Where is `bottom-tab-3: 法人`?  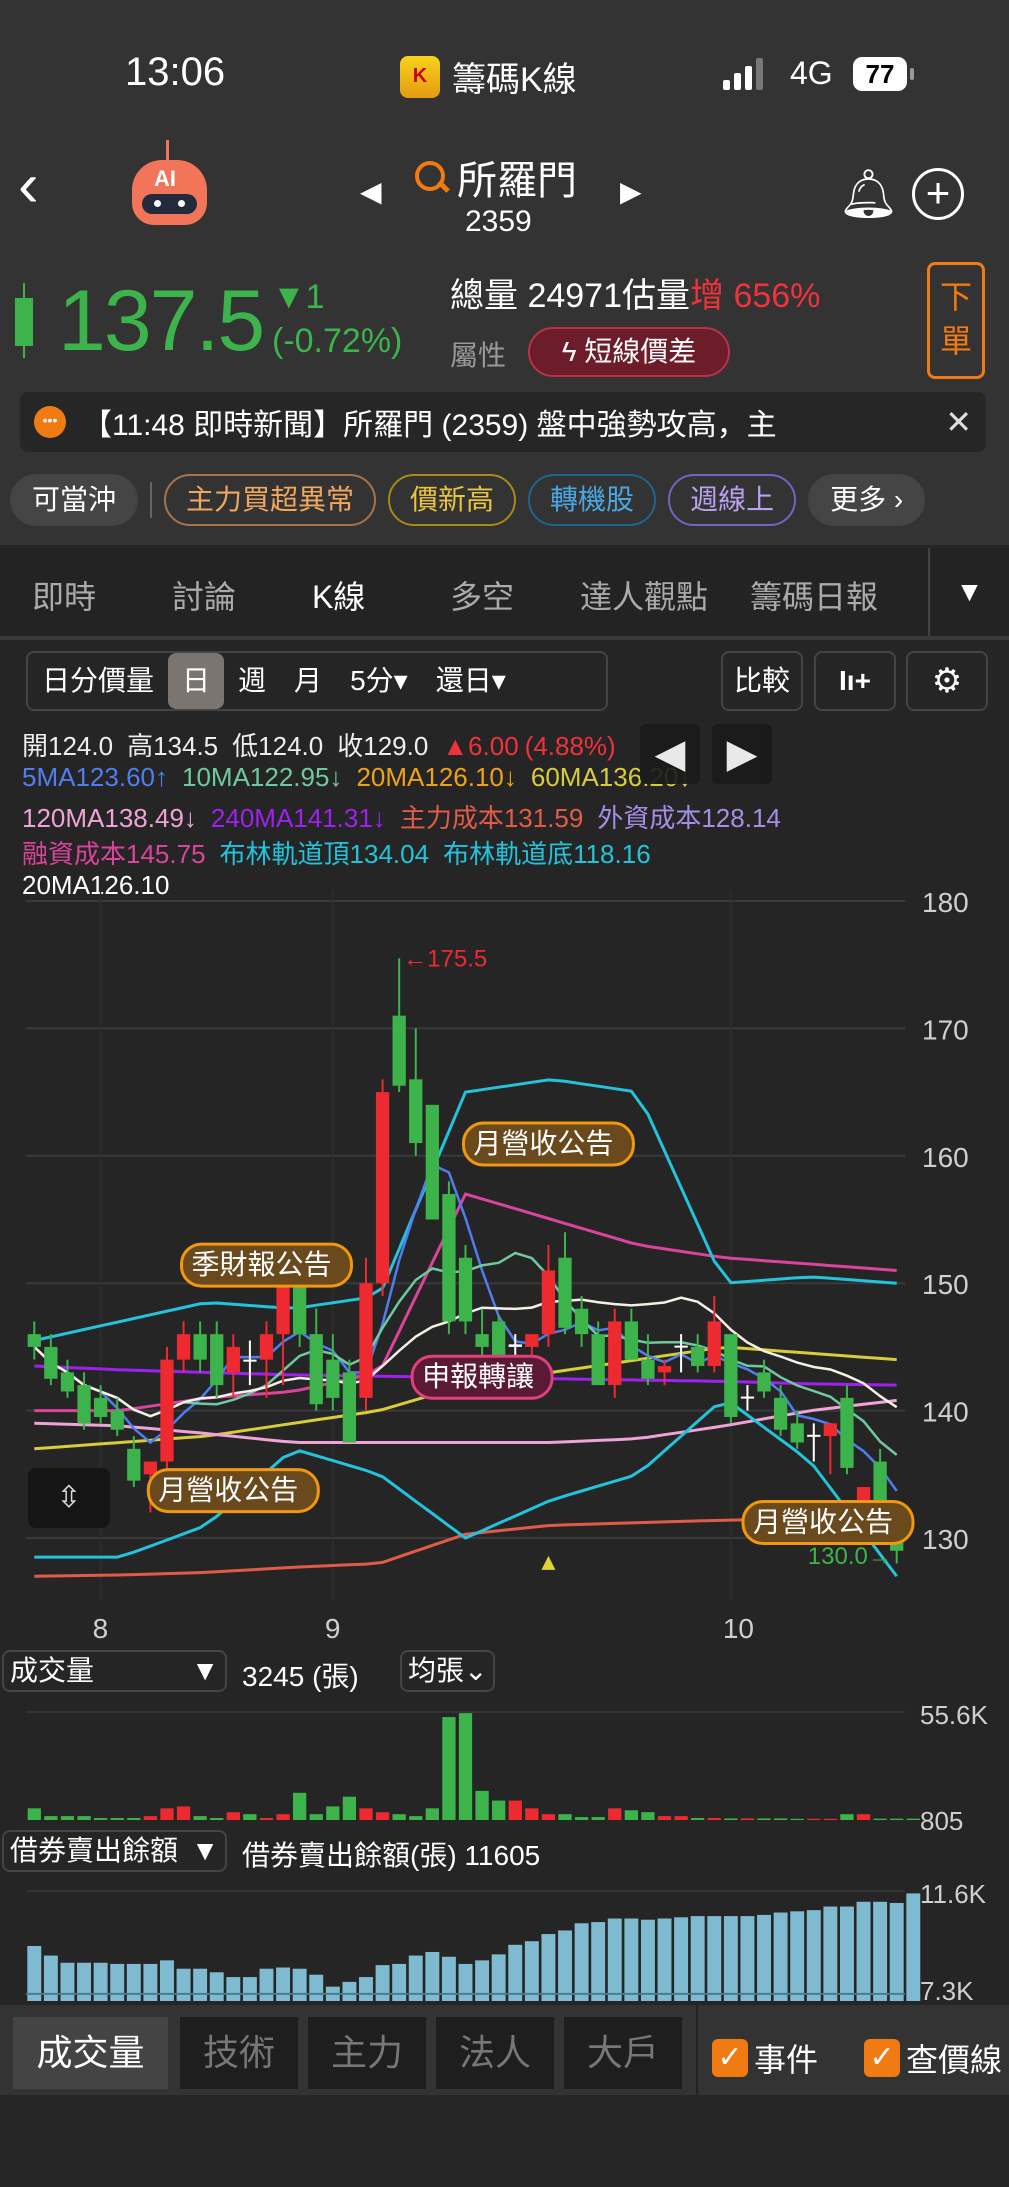
bottom-tab-3: 法人 is located at coordinates (495, 2053).